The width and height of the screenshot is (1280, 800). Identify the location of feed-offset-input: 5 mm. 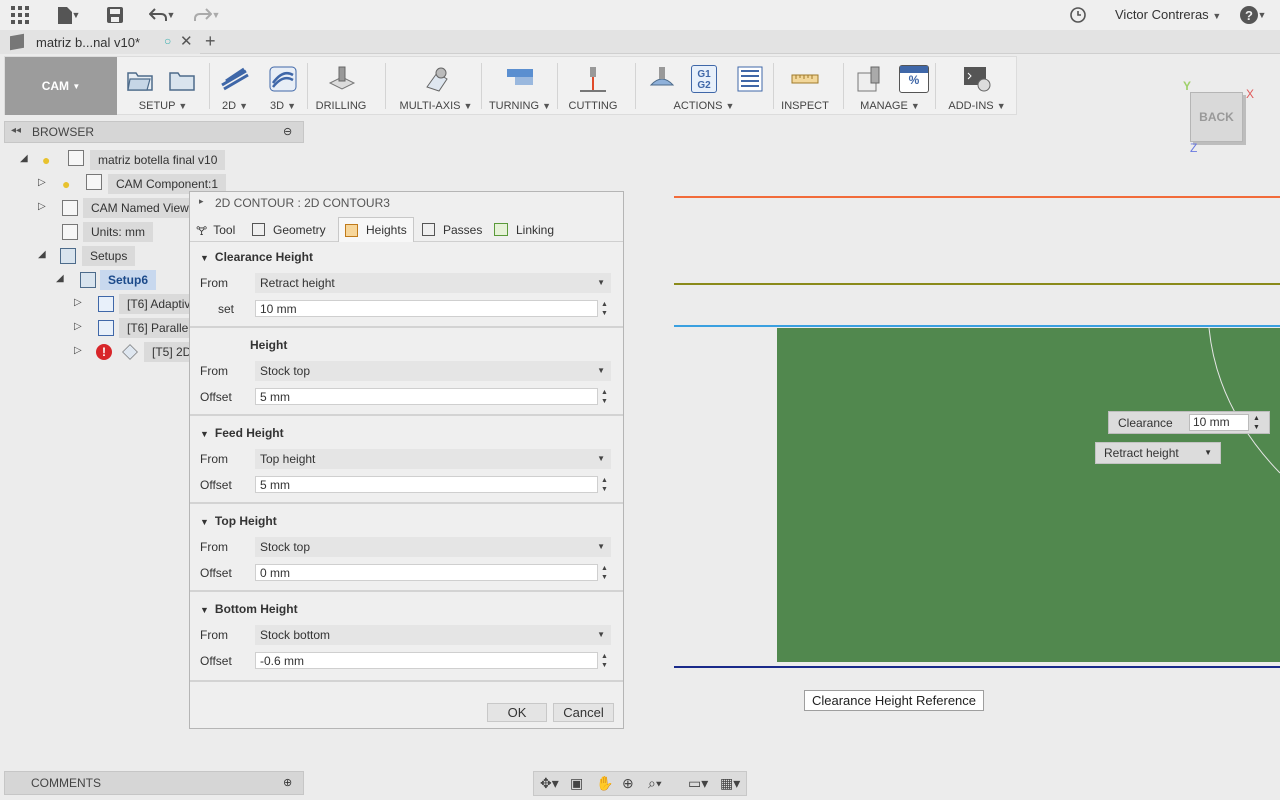
(426, 484).